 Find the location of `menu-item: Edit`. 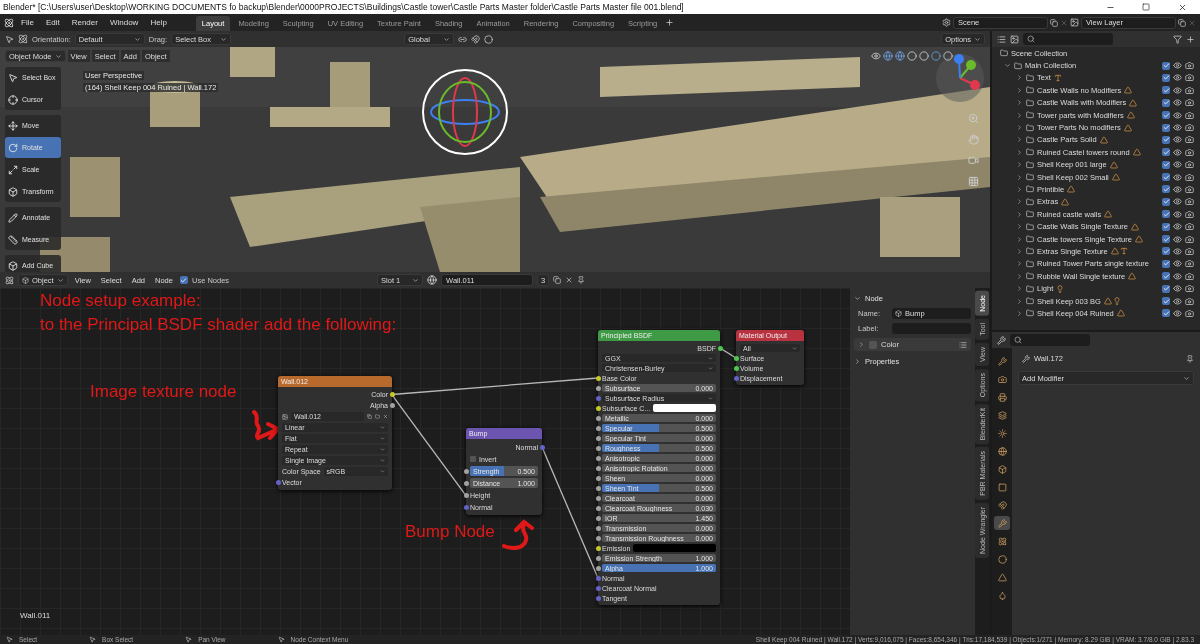

menu-item: Edit is located at coordinates (52, 22).